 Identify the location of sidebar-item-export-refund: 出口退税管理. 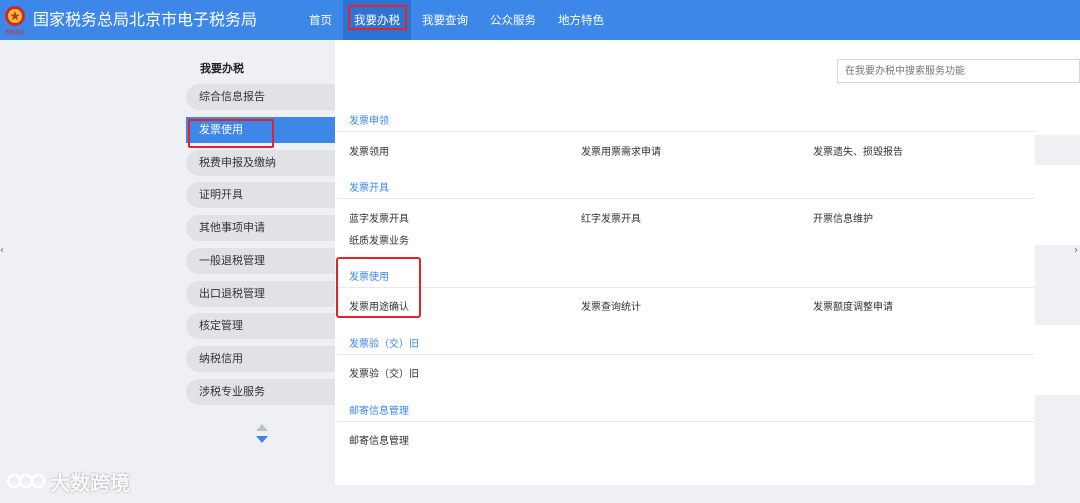
(260, 293).